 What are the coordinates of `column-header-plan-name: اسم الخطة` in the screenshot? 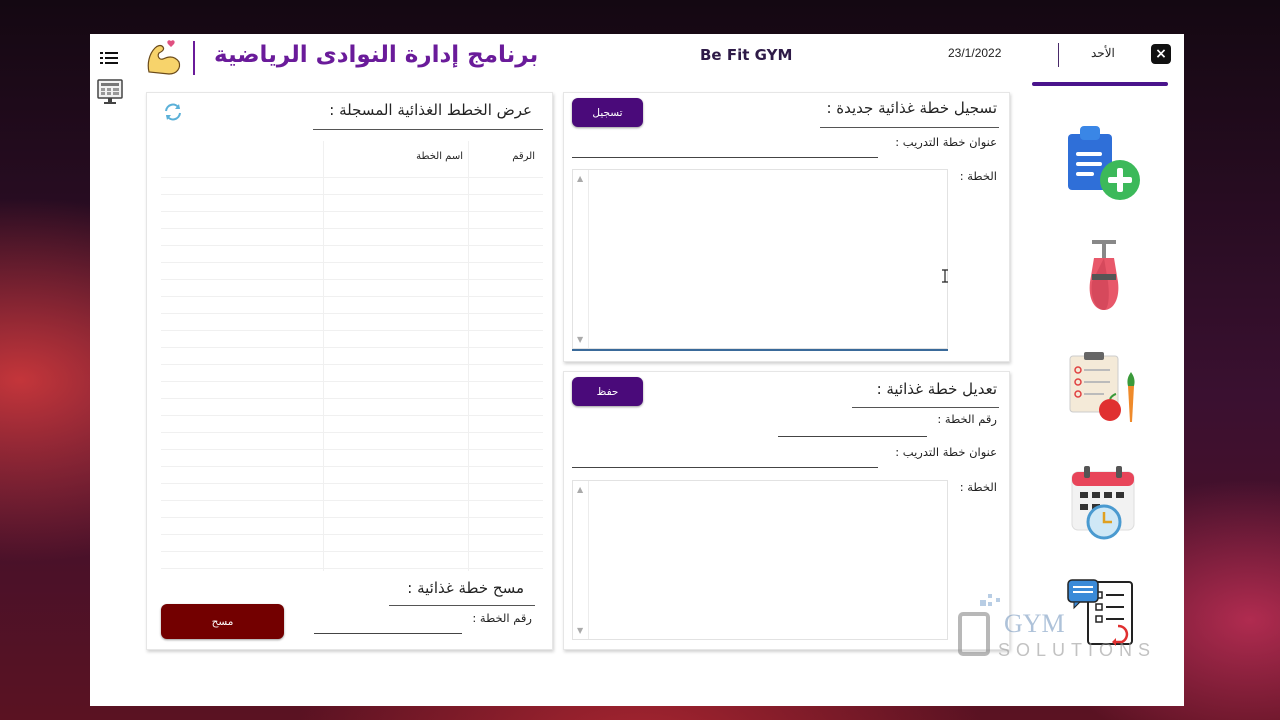 It's located at (439, 156).